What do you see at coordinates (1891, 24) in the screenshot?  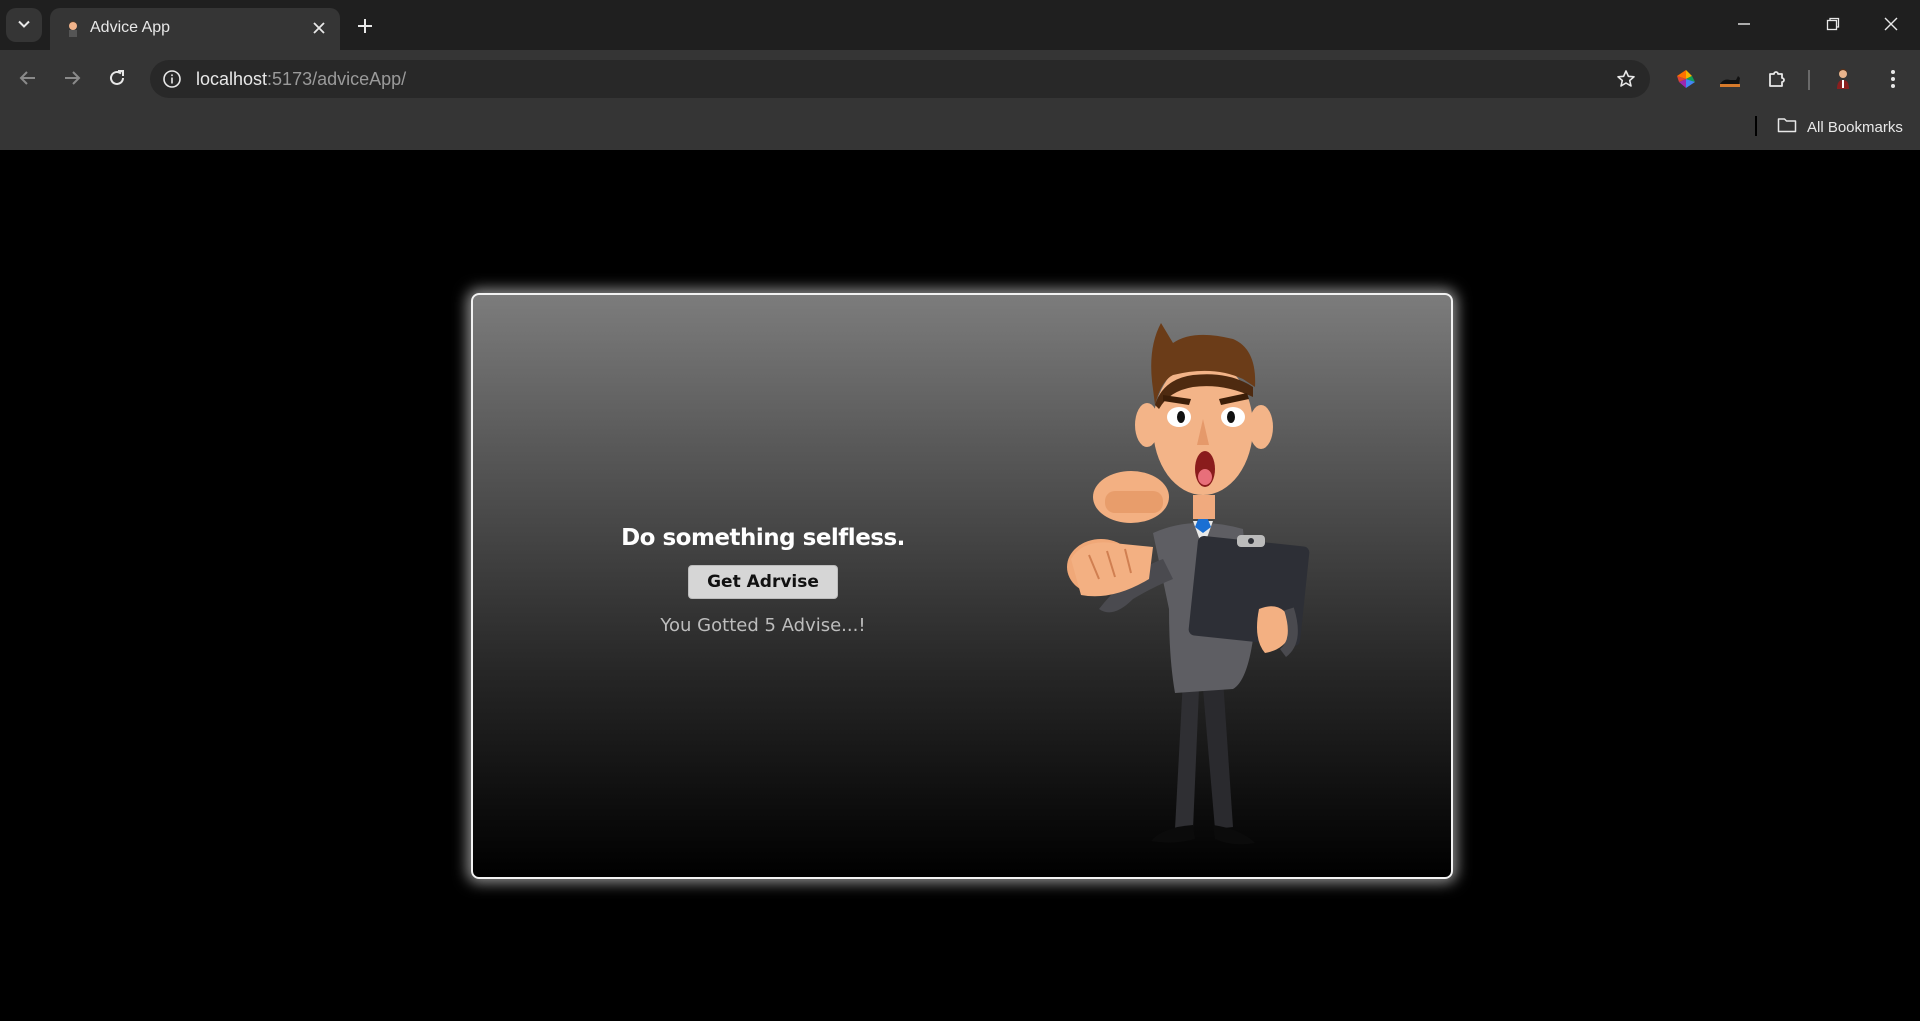 I see `close-window-icon` at bounding box center [1891, 24].